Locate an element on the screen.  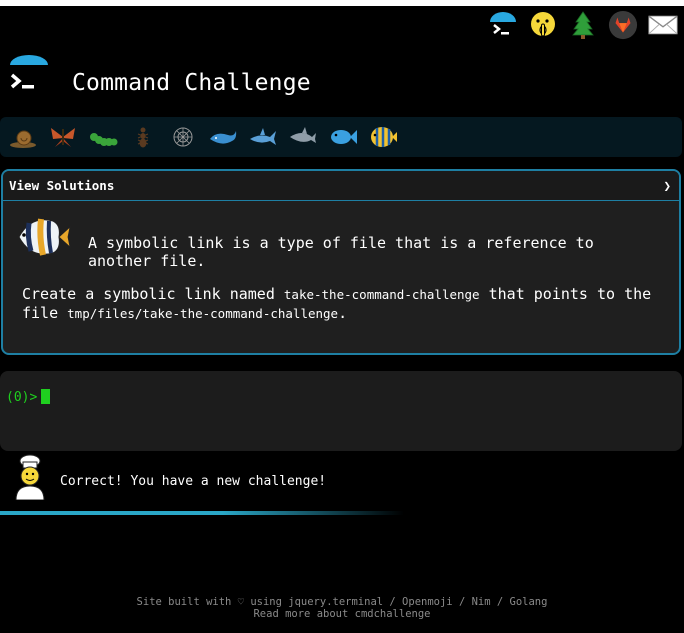
page-title: Command Challenge is located at coordinates (191, 83).